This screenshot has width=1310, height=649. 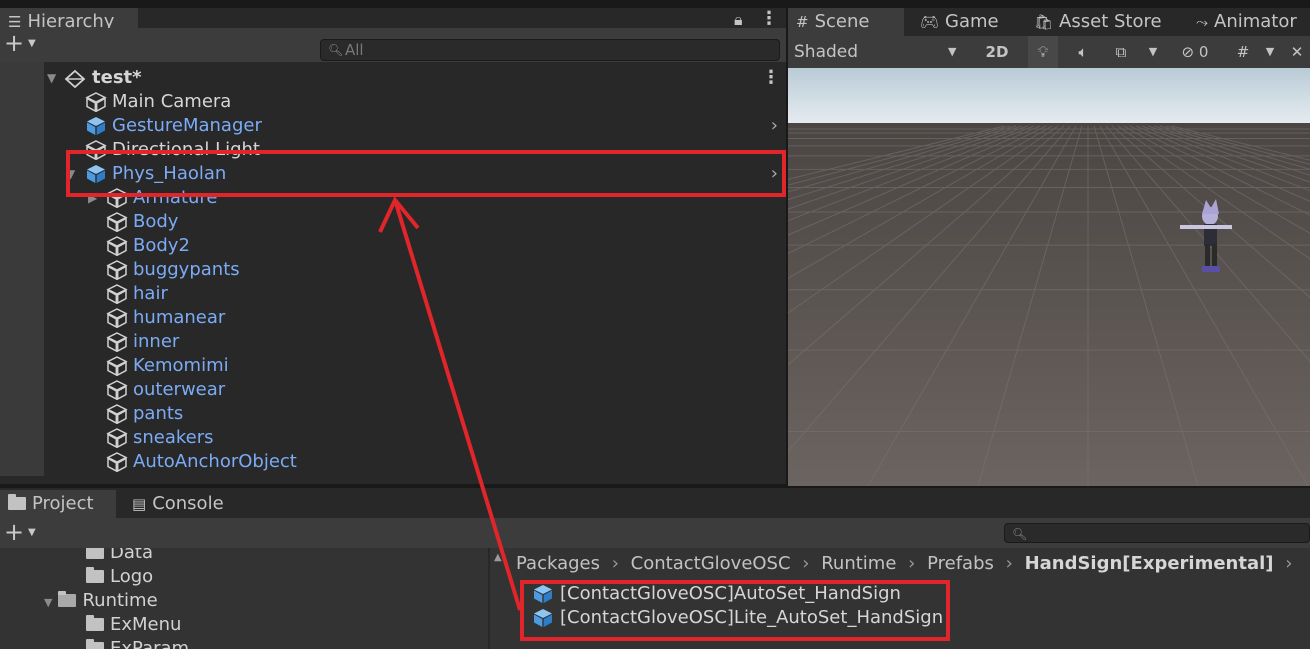 What do you see at coordinates (450, 403) in the screenshot?
I see `annotation-arrow` at bounding box center [450, 403].